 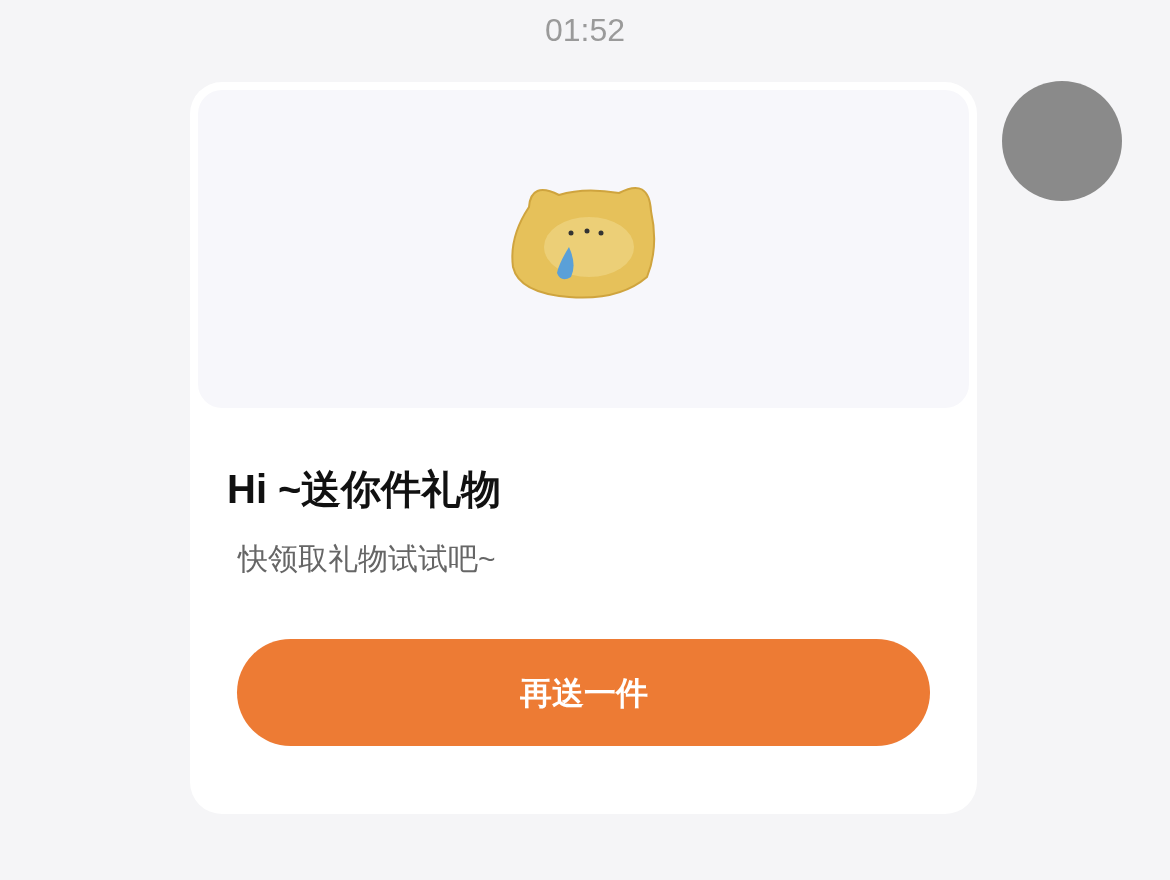 What do you see at coordinates (367, 559) in the screenshot?
I see `message-subtitle: 快领取礼物试试吧~` at bounding box center [367, 559].